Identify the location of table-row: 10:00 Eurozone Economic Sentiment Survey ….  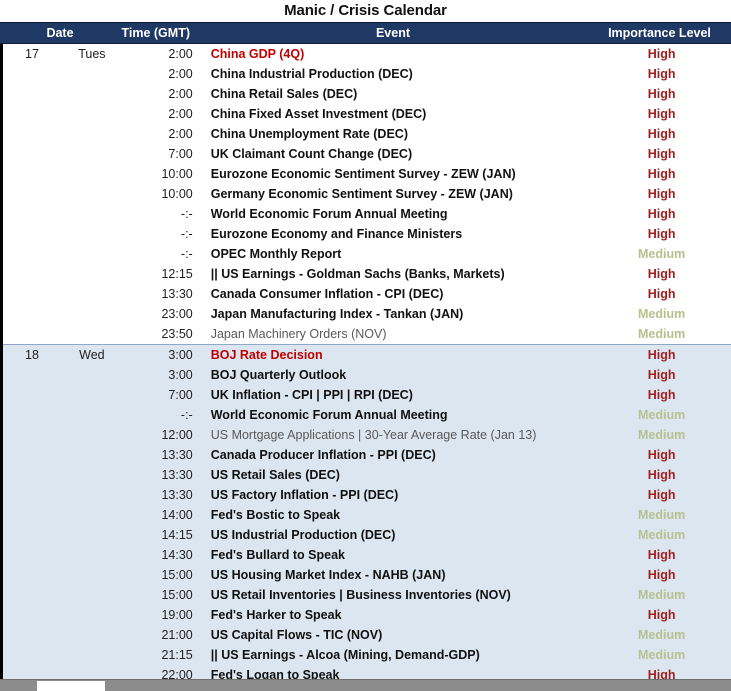
(367, 174).